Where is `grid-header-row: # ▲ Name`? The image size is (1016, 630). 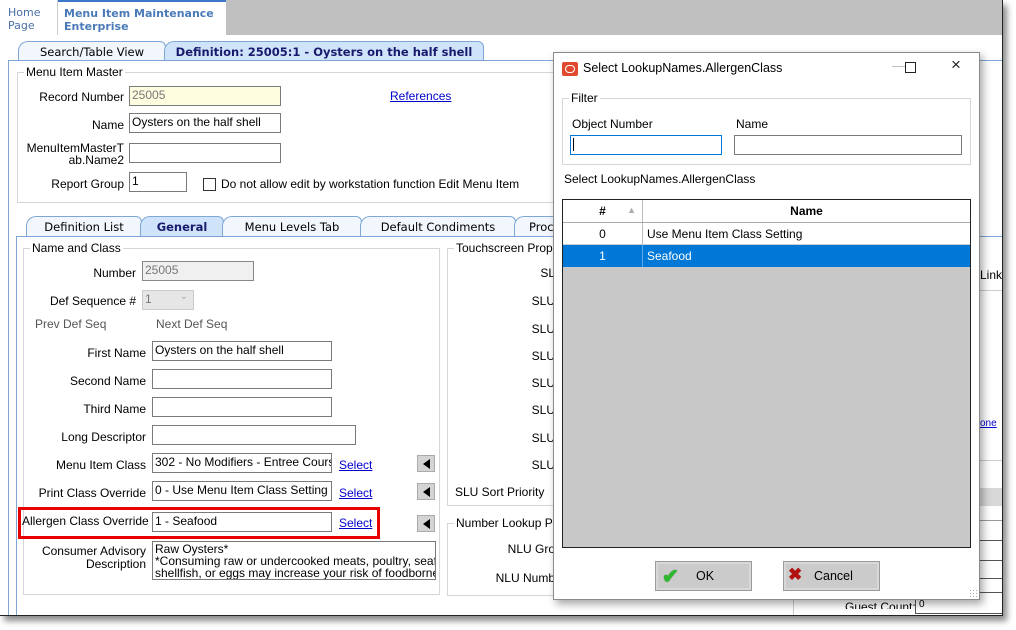 grid-header-row: # ▲ Name is located at coordinates (766, 211).